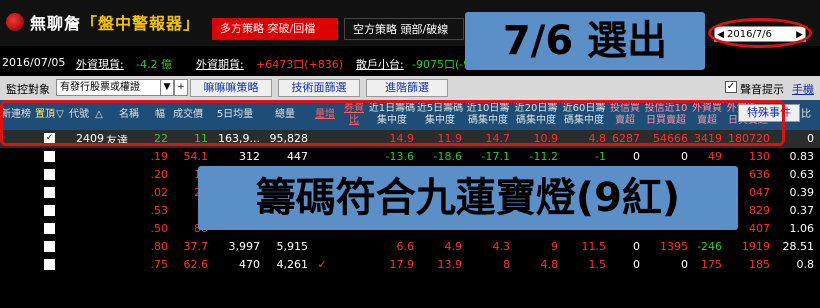 The height and width of the screenshot is (308, 820). What do you see at coordinates (196, 156) in the screenshot?
I see `cell-price: 54.1` at bounding box center [196, 156].